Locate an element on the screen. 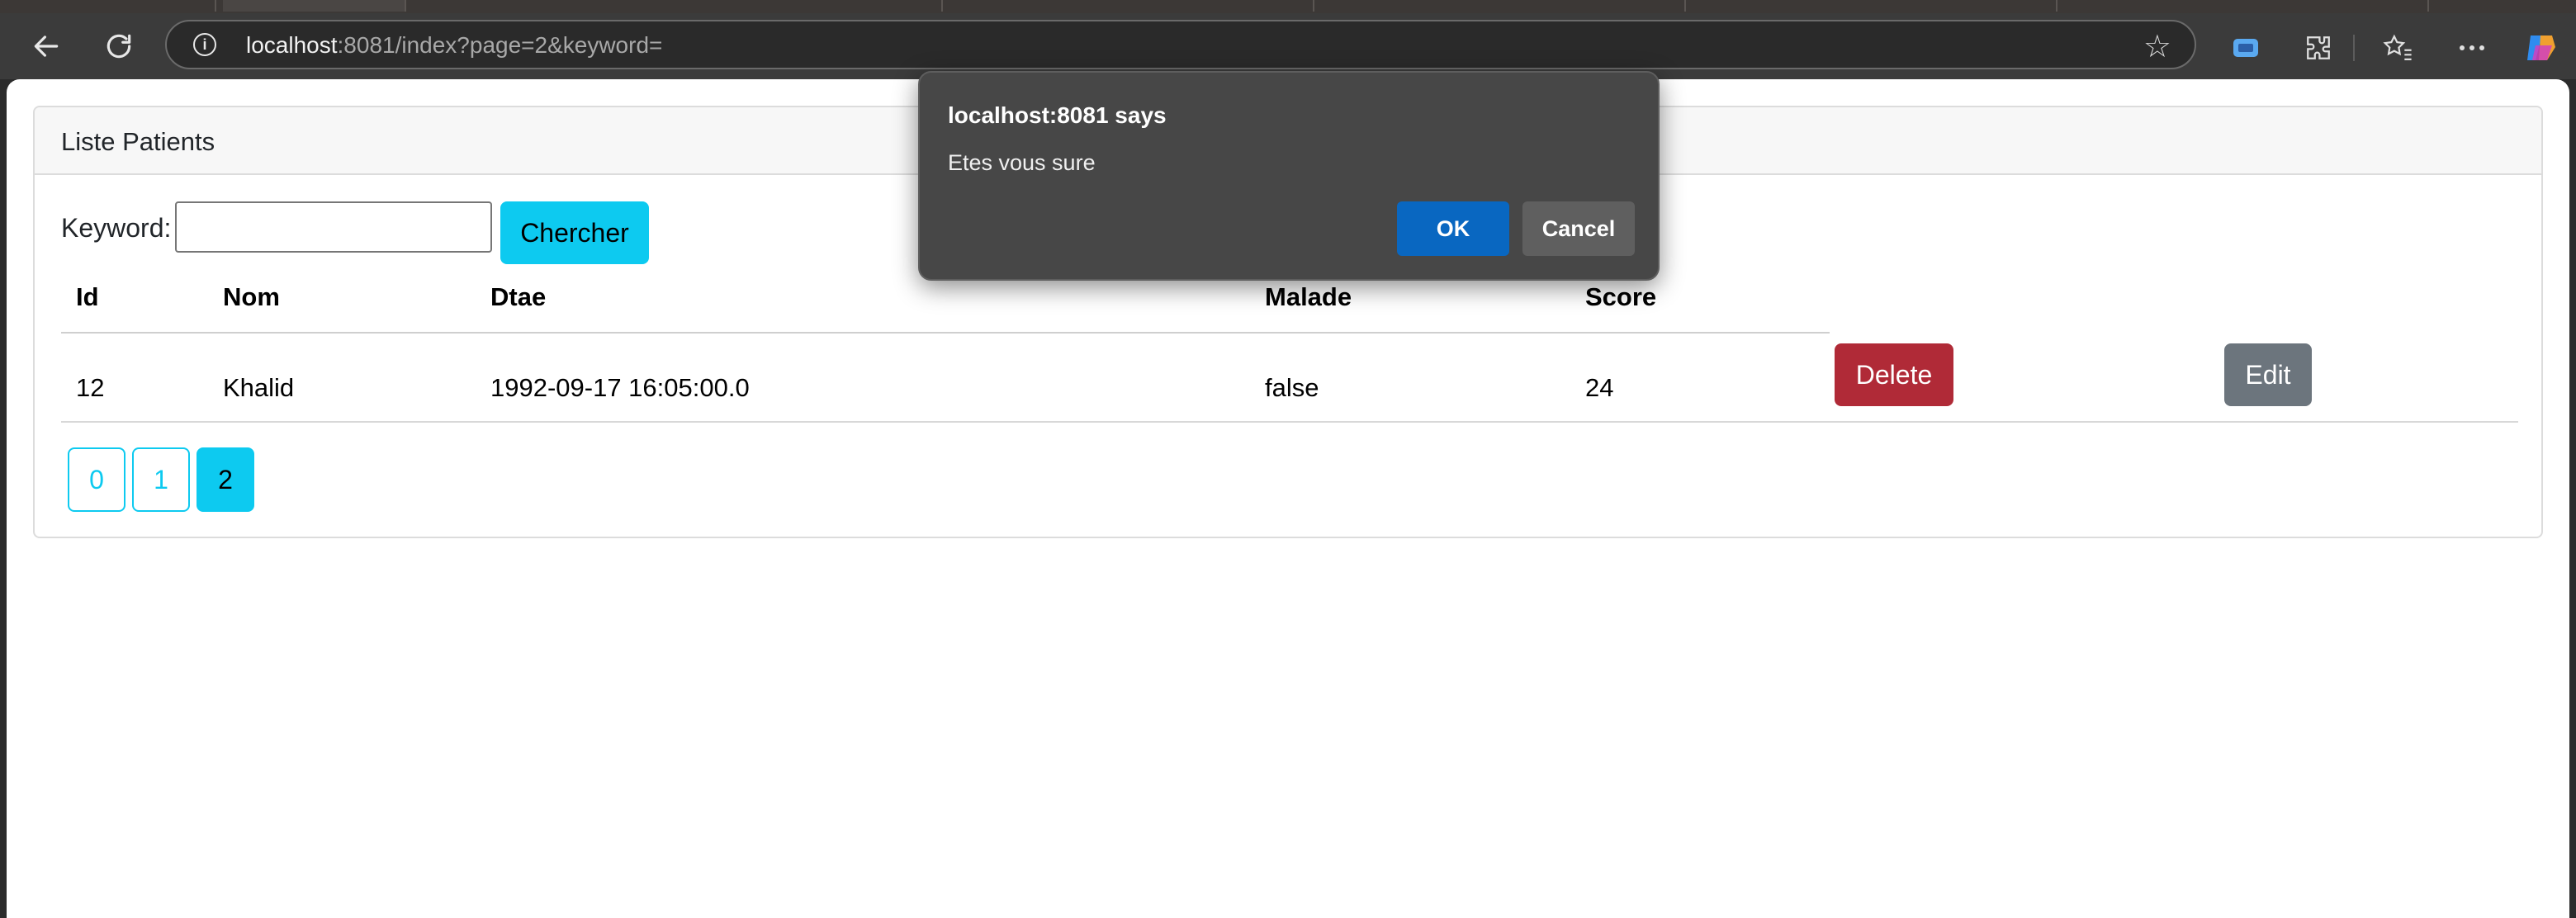 This screenshot has width=2576, height=918. card-title: Liste Patients is located at coordinates (138, 141).